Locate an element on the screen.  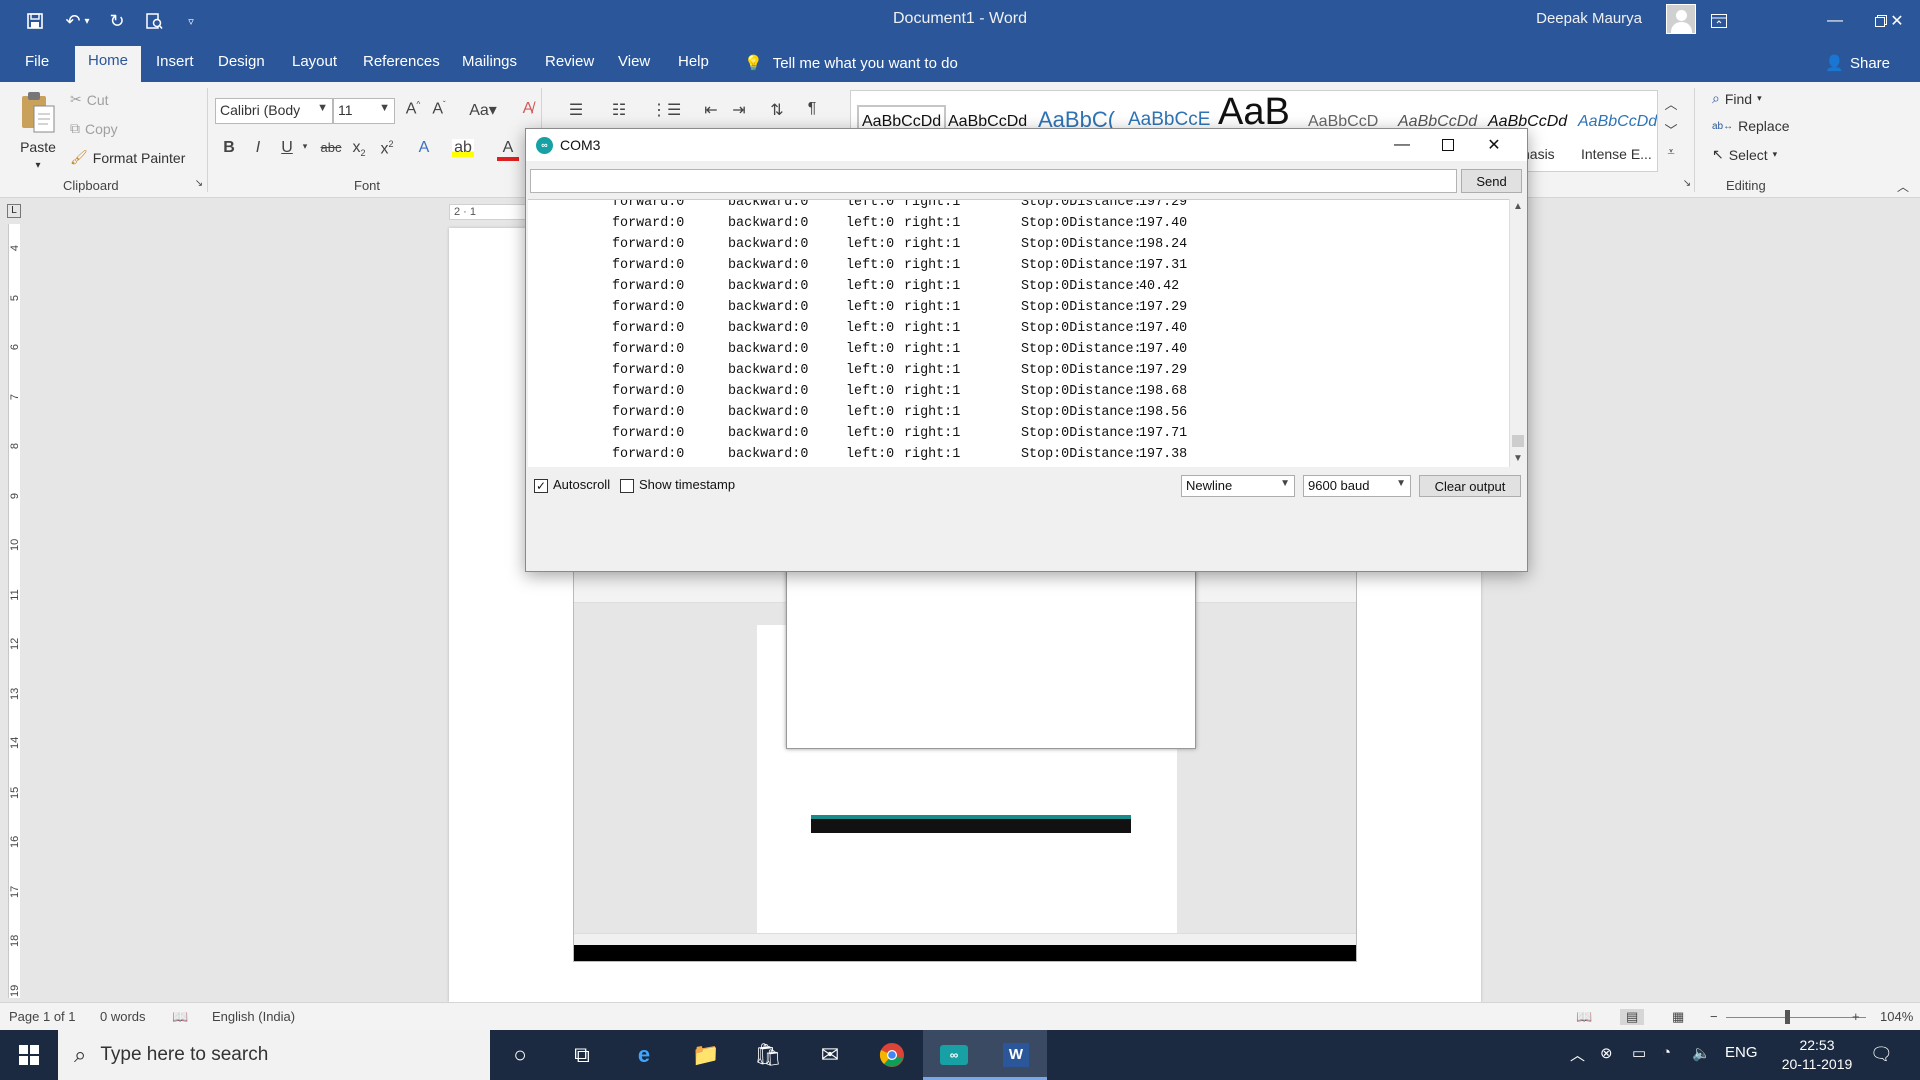
minimize-icon: — is located at coordinates (1835, 21).